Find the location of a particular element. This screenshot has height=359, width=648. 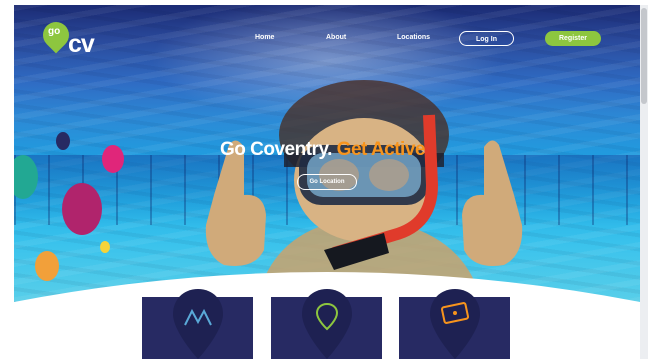

gocv-logo: go cv is located at coordinates (71, 39).